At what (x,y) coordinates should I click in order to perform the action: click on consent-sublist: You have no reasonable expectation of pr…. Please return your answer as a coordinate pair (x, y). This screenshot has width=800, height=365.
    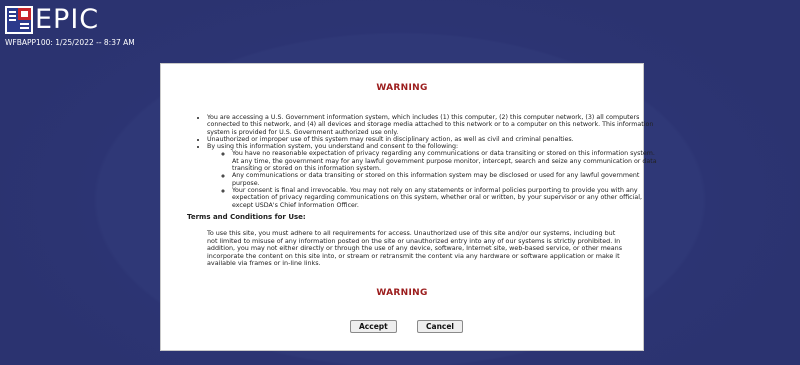
    Looking at the image, I should click on (433, 179).